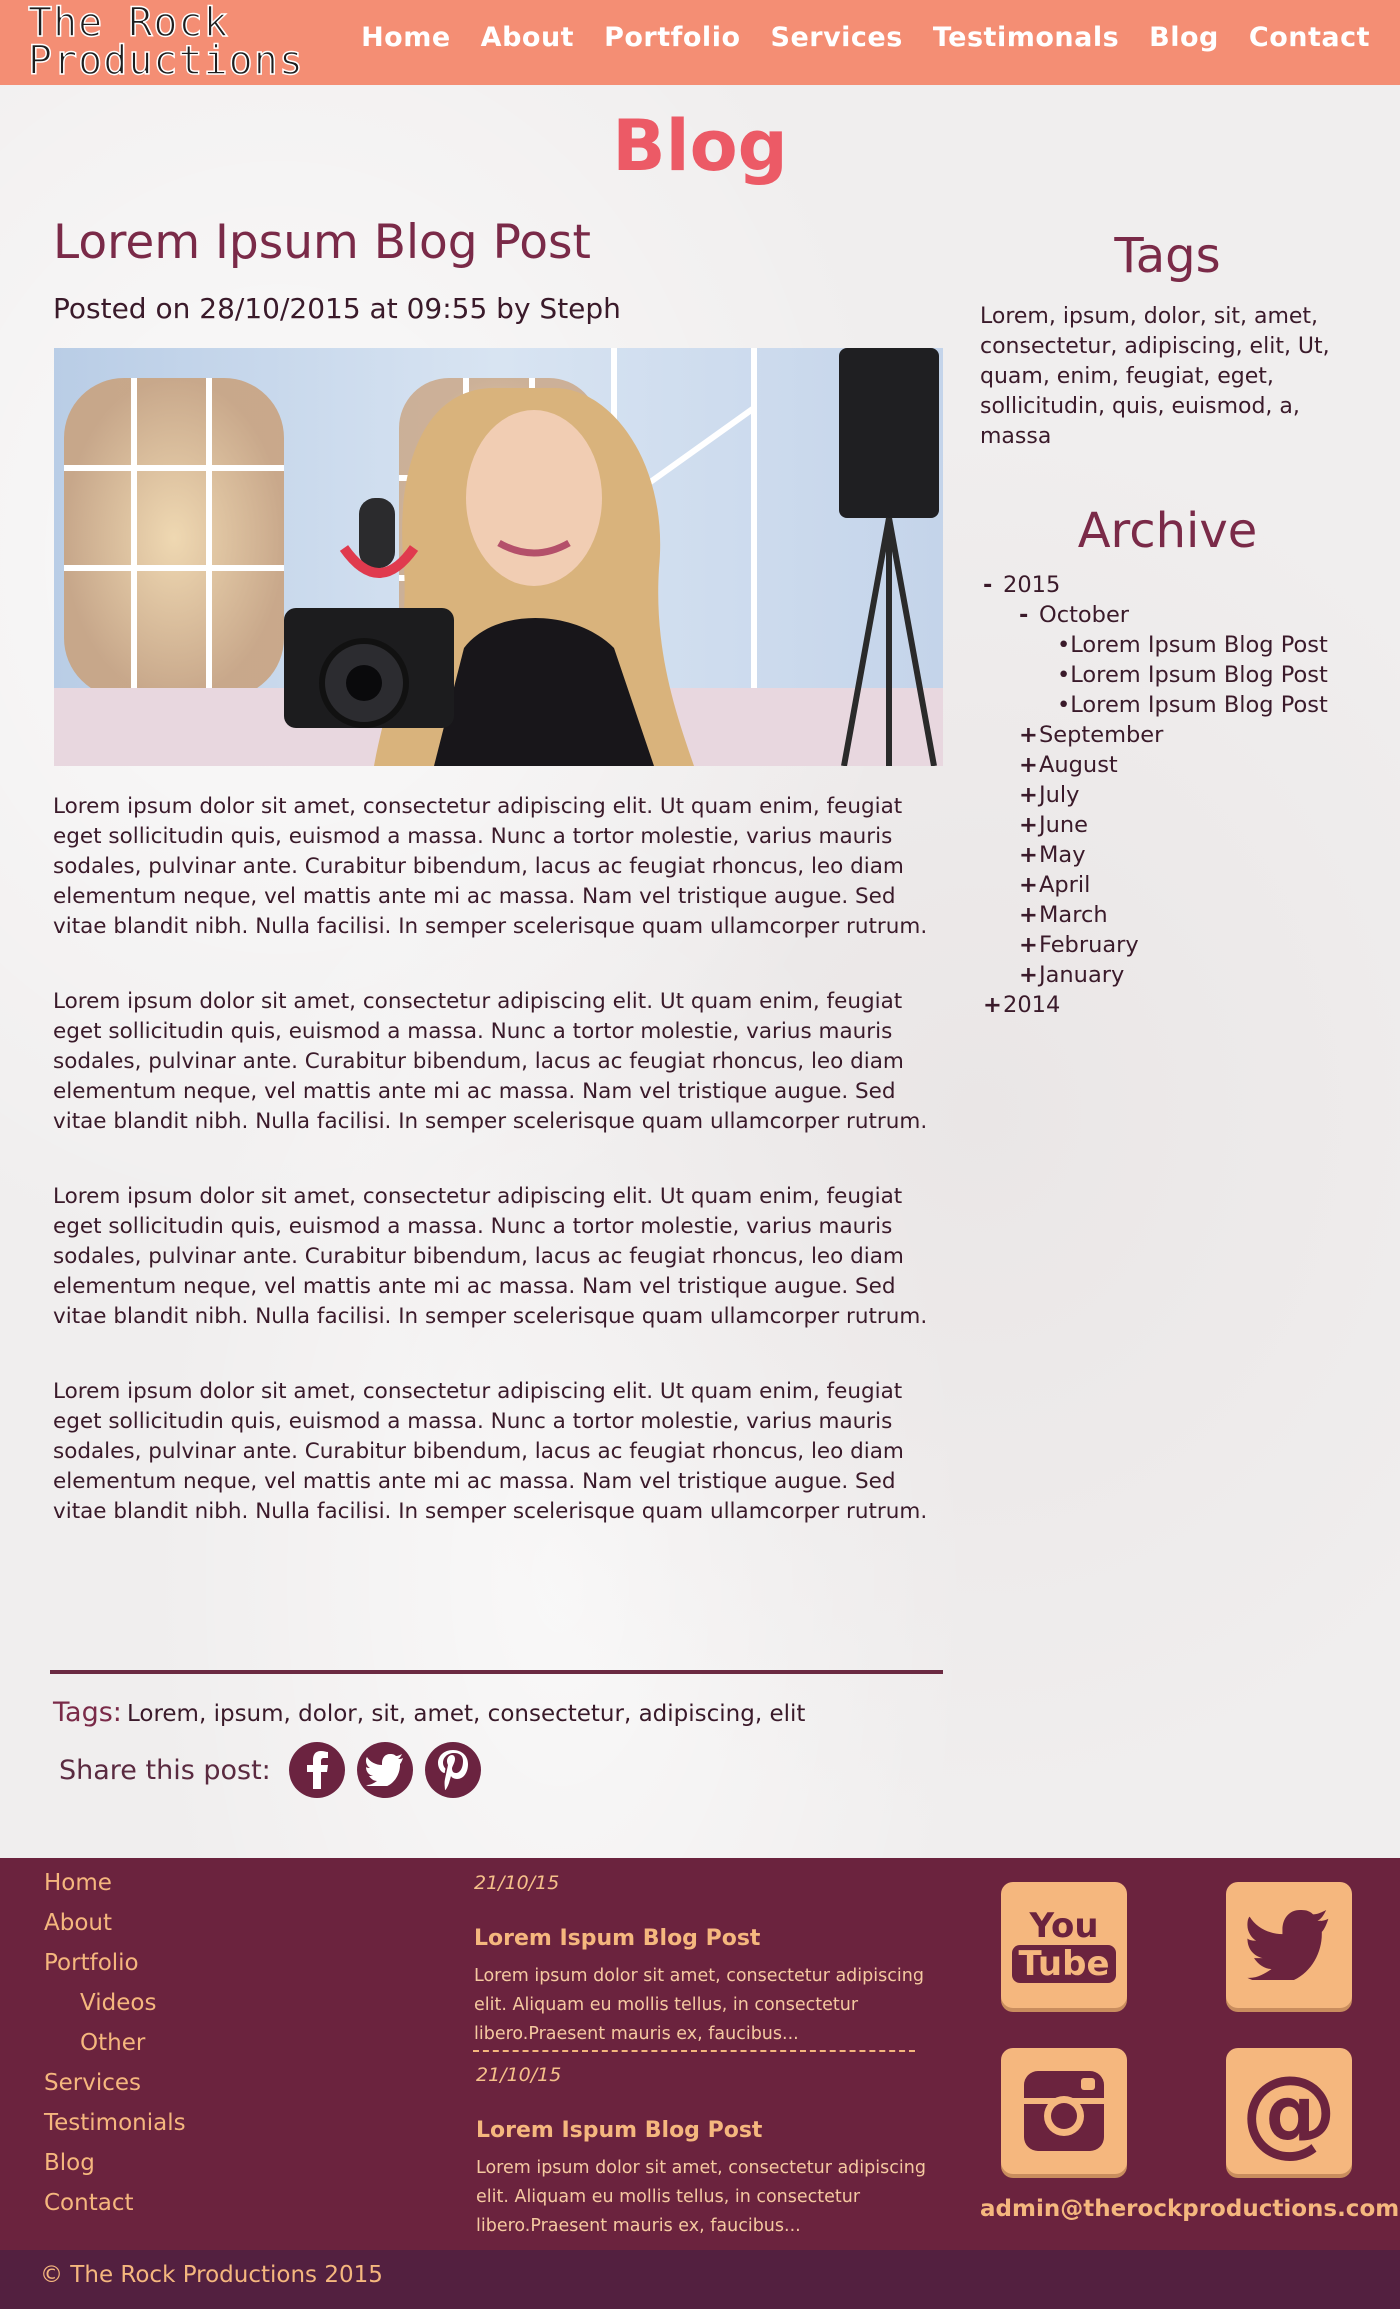  Describe the element at coordinates (1089, 945) in the screenshot. I see `archive-month-label: February` at that location.